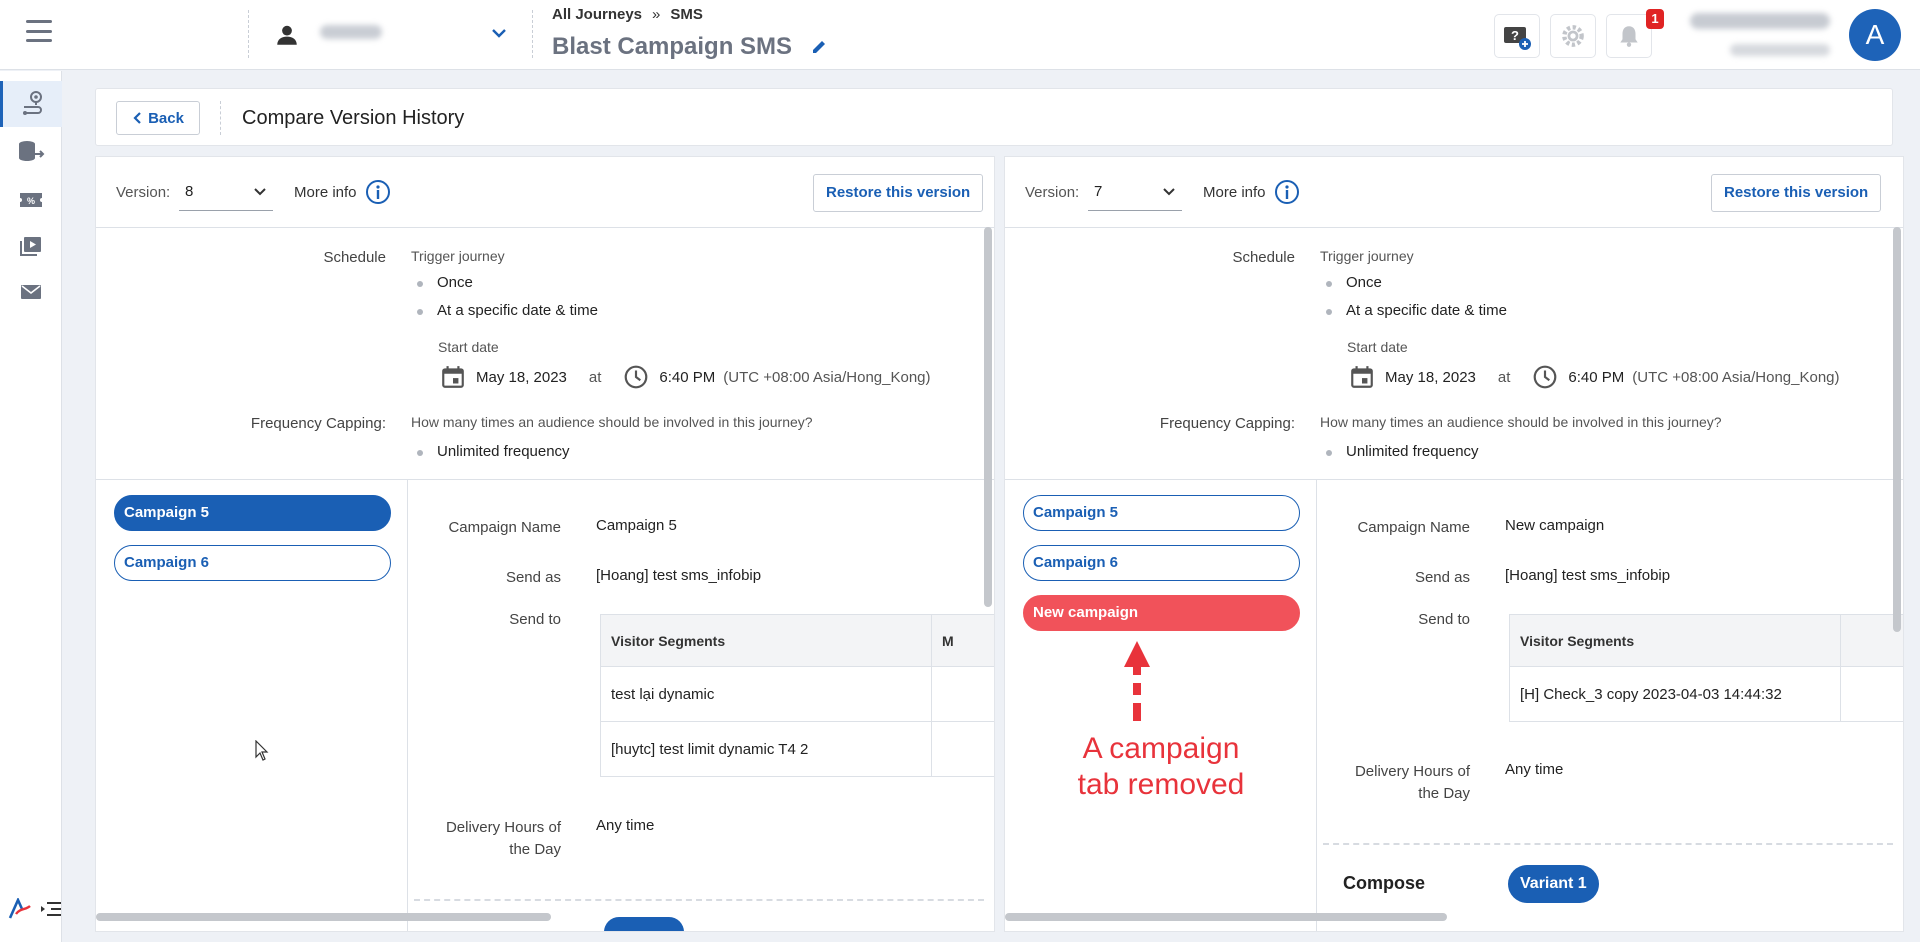  I want to click on version-value: 7, so click(1098, 191).